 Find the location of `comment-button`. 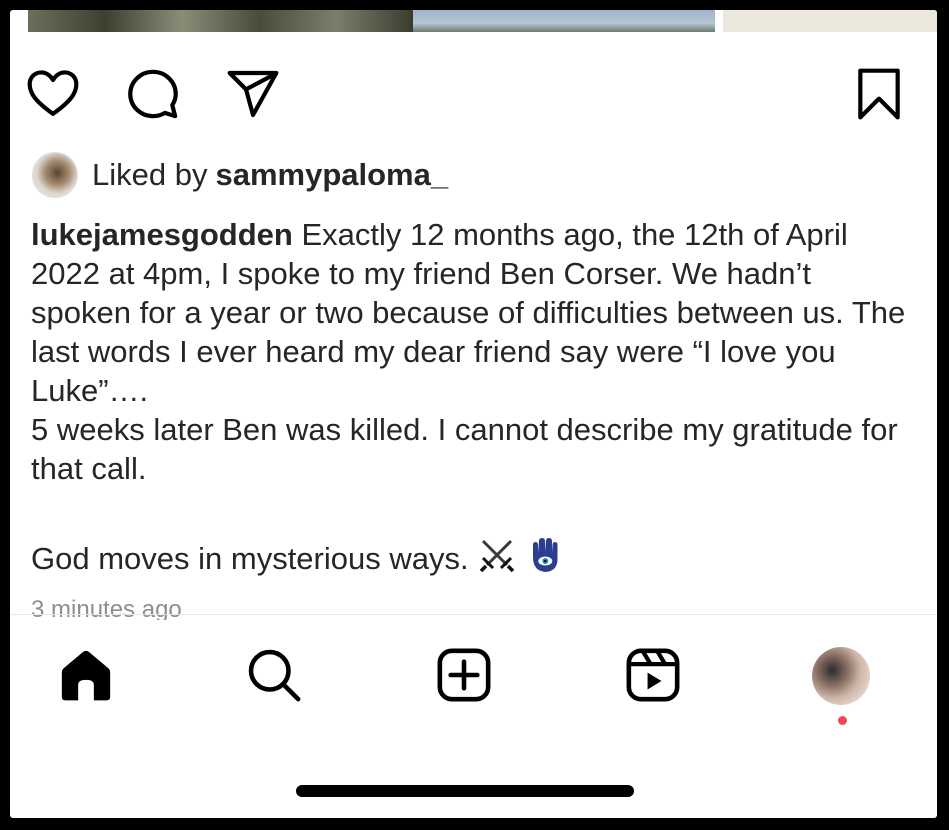

comment-button is located at coordinates (153, 94).